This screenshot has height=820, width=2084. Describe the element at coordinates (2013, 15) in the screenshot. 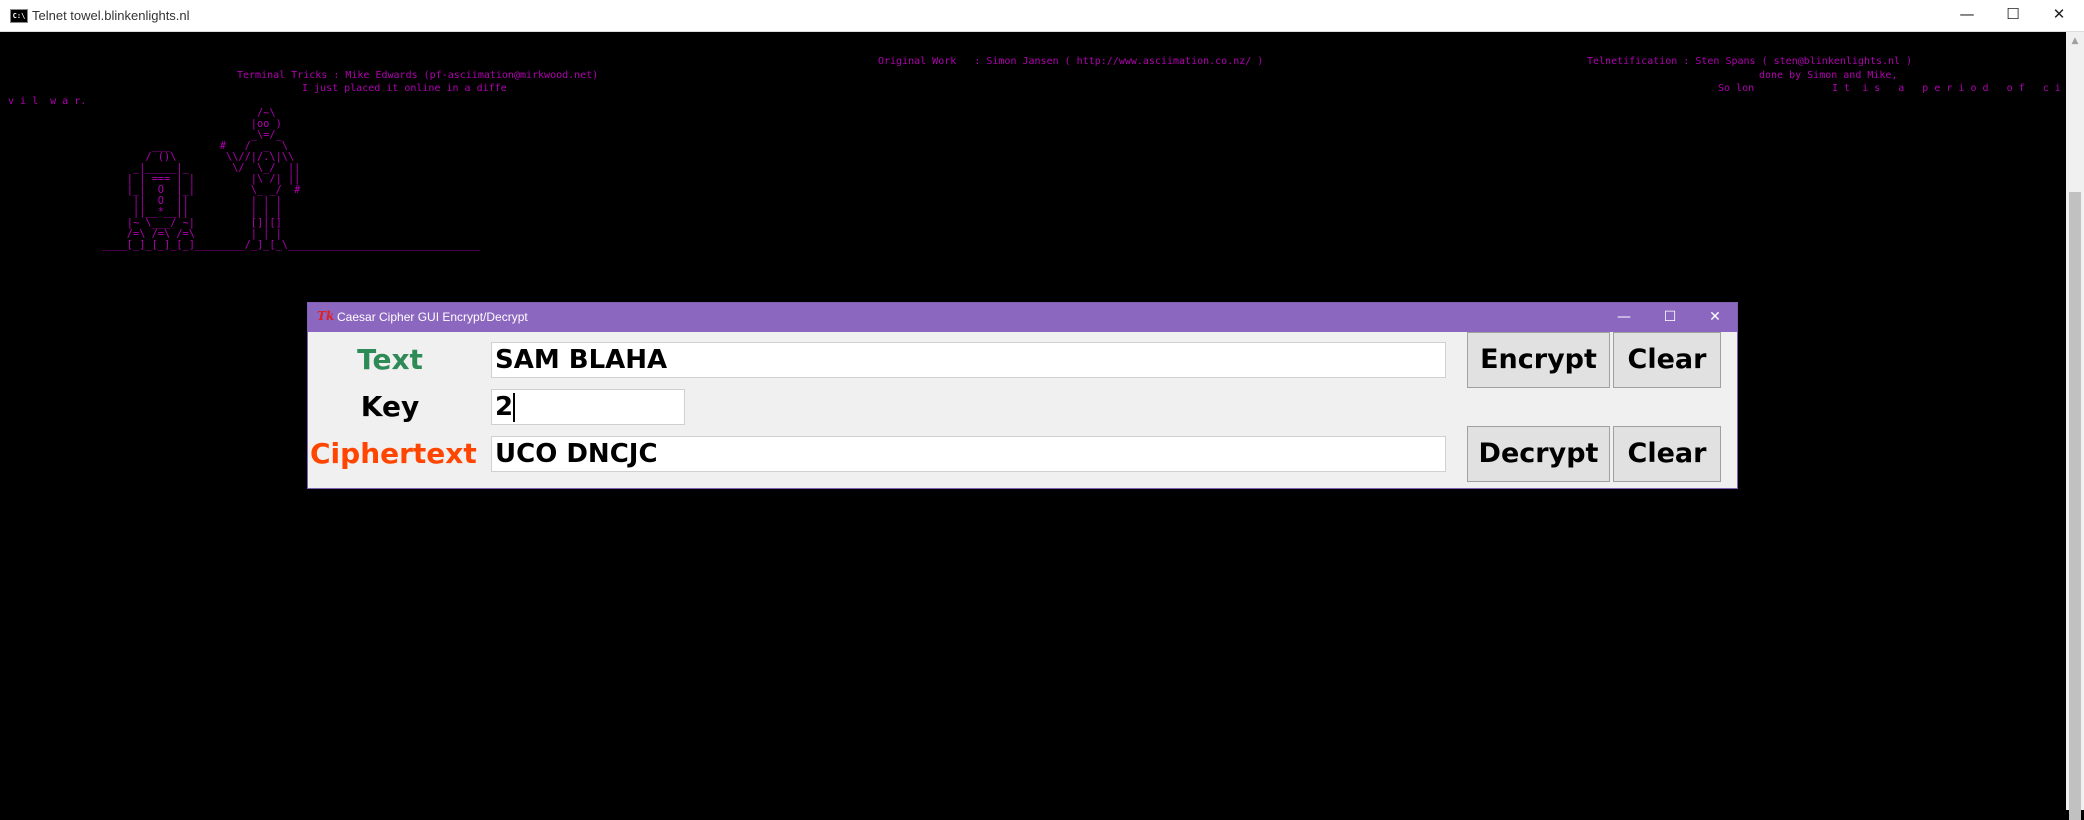

I see `maximize-icon: ☐` at that location.